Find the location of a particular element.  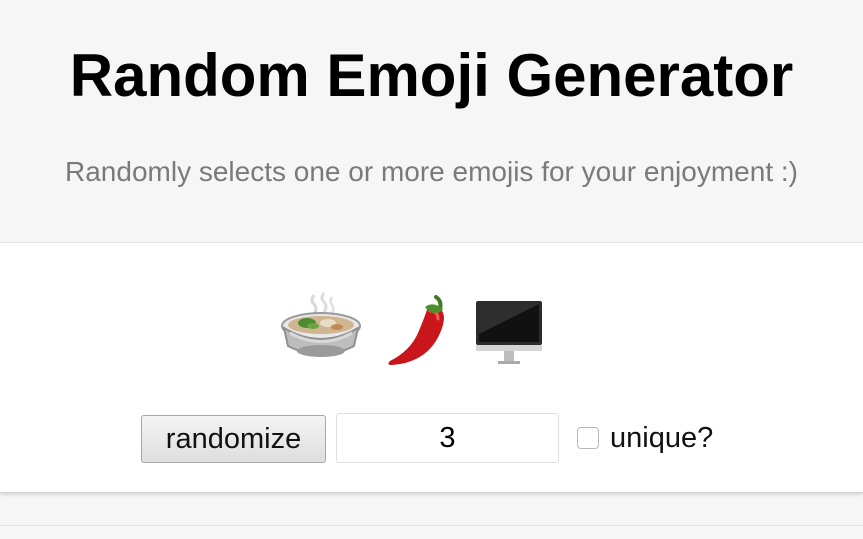

emoji-output is located at coordinates (420, 329).